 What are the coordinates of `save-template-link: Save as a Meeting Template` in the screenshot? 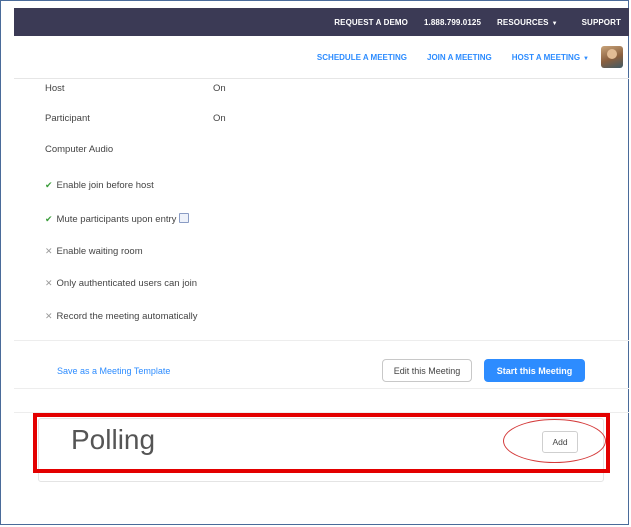 It's located at (113, 371).